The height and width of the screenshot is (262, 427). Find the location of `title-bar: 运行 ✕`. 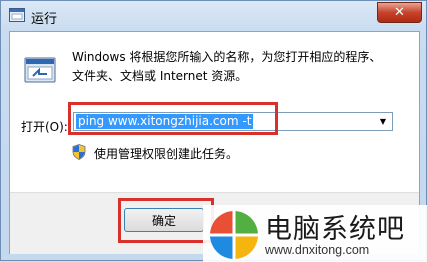

title-bar: 运行 ✕ is located at coordinates (214, 16).